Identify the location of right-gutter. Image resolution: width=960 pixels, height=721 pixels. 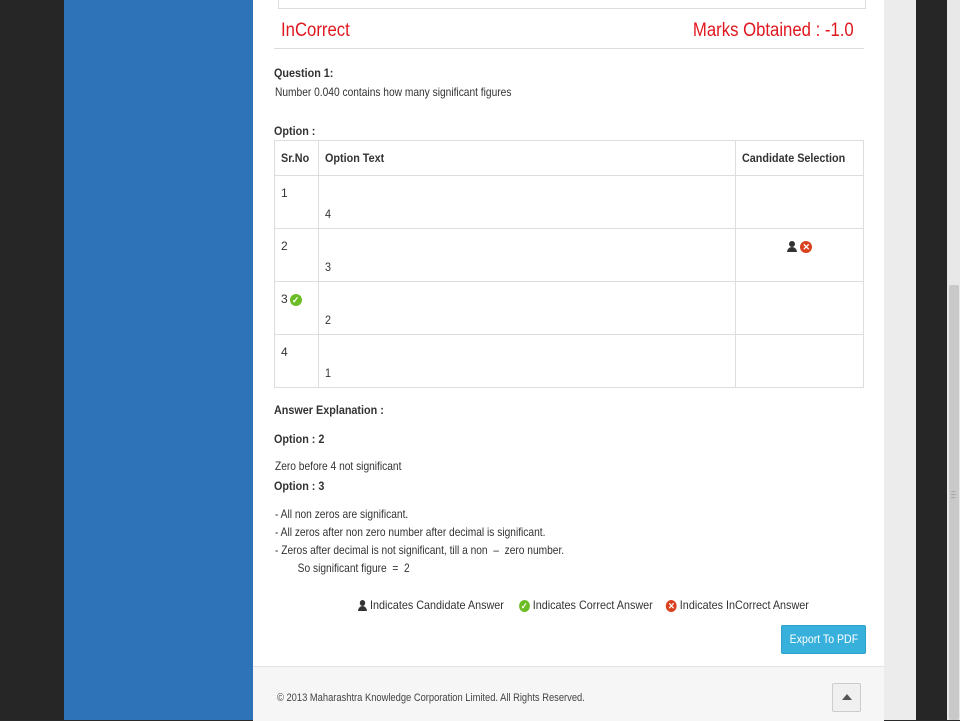
(900, 360).